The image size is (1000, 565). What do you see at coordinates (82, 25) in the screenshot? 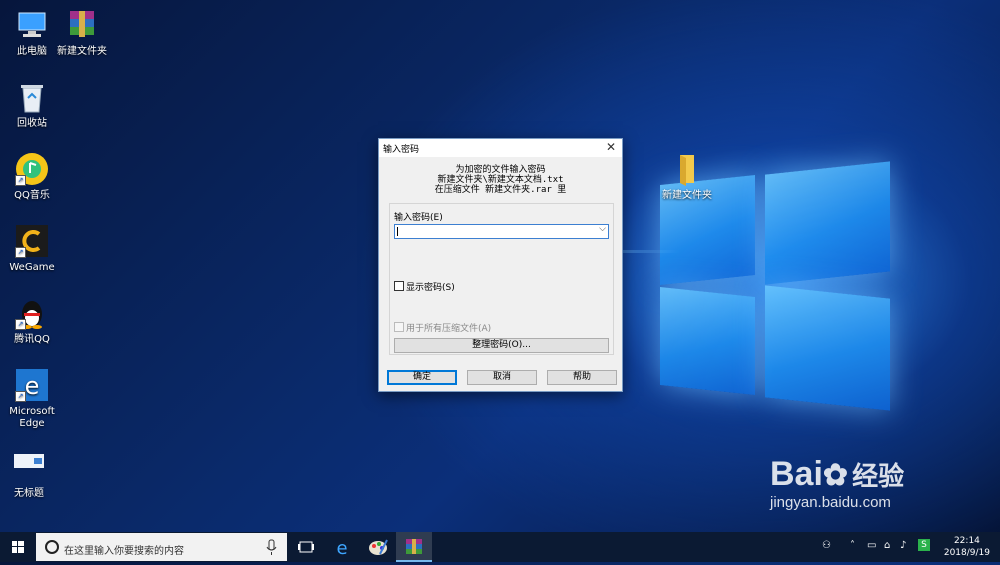
I see `winrar-archive-icon` at bounding box center [82, 25].